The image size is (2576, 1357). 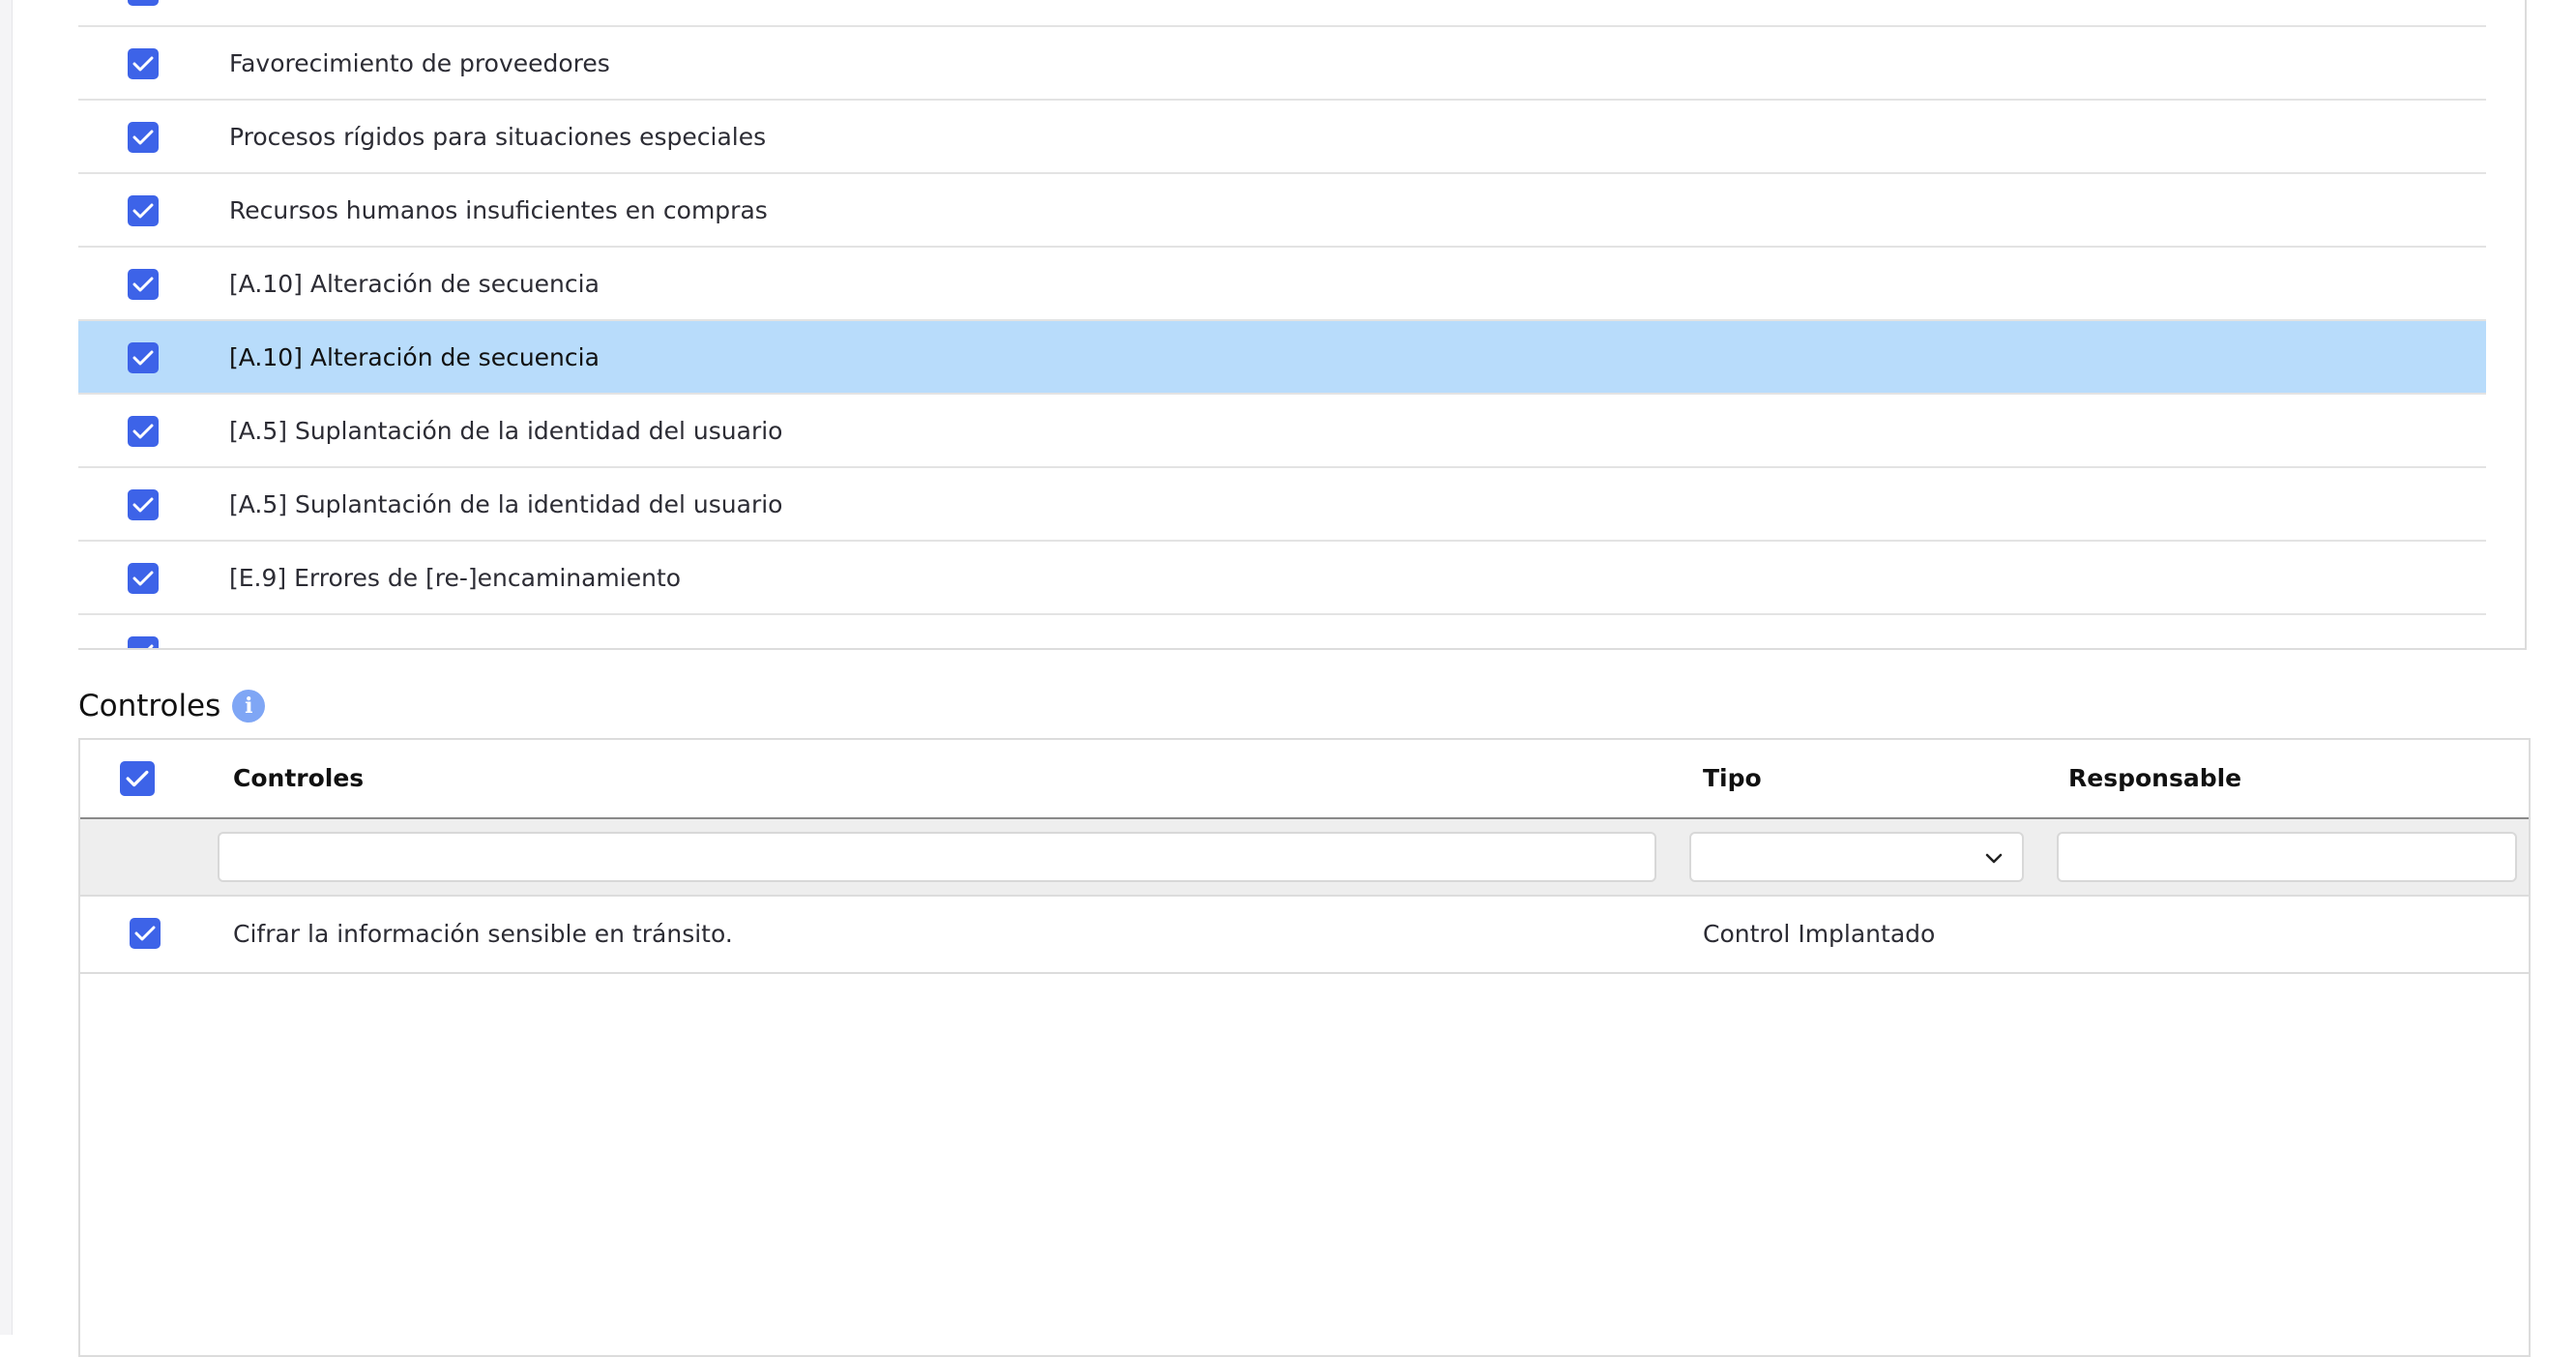 What do you see at coordinates (1282, 284) in the screenshot?
I see `list-item: [A.10] Alteración de secuencia` at bounding box center [1282, 284].